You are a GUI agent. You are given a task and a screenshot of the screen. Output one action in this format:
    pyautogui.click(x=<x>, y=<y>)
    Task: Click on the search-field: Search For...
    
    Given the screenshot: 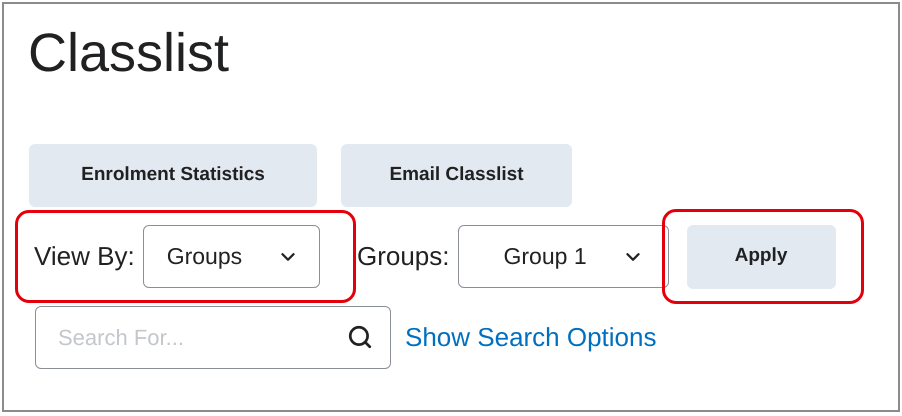 What is the action you would take?
    pyautogui.click(x=213, y=337)
    